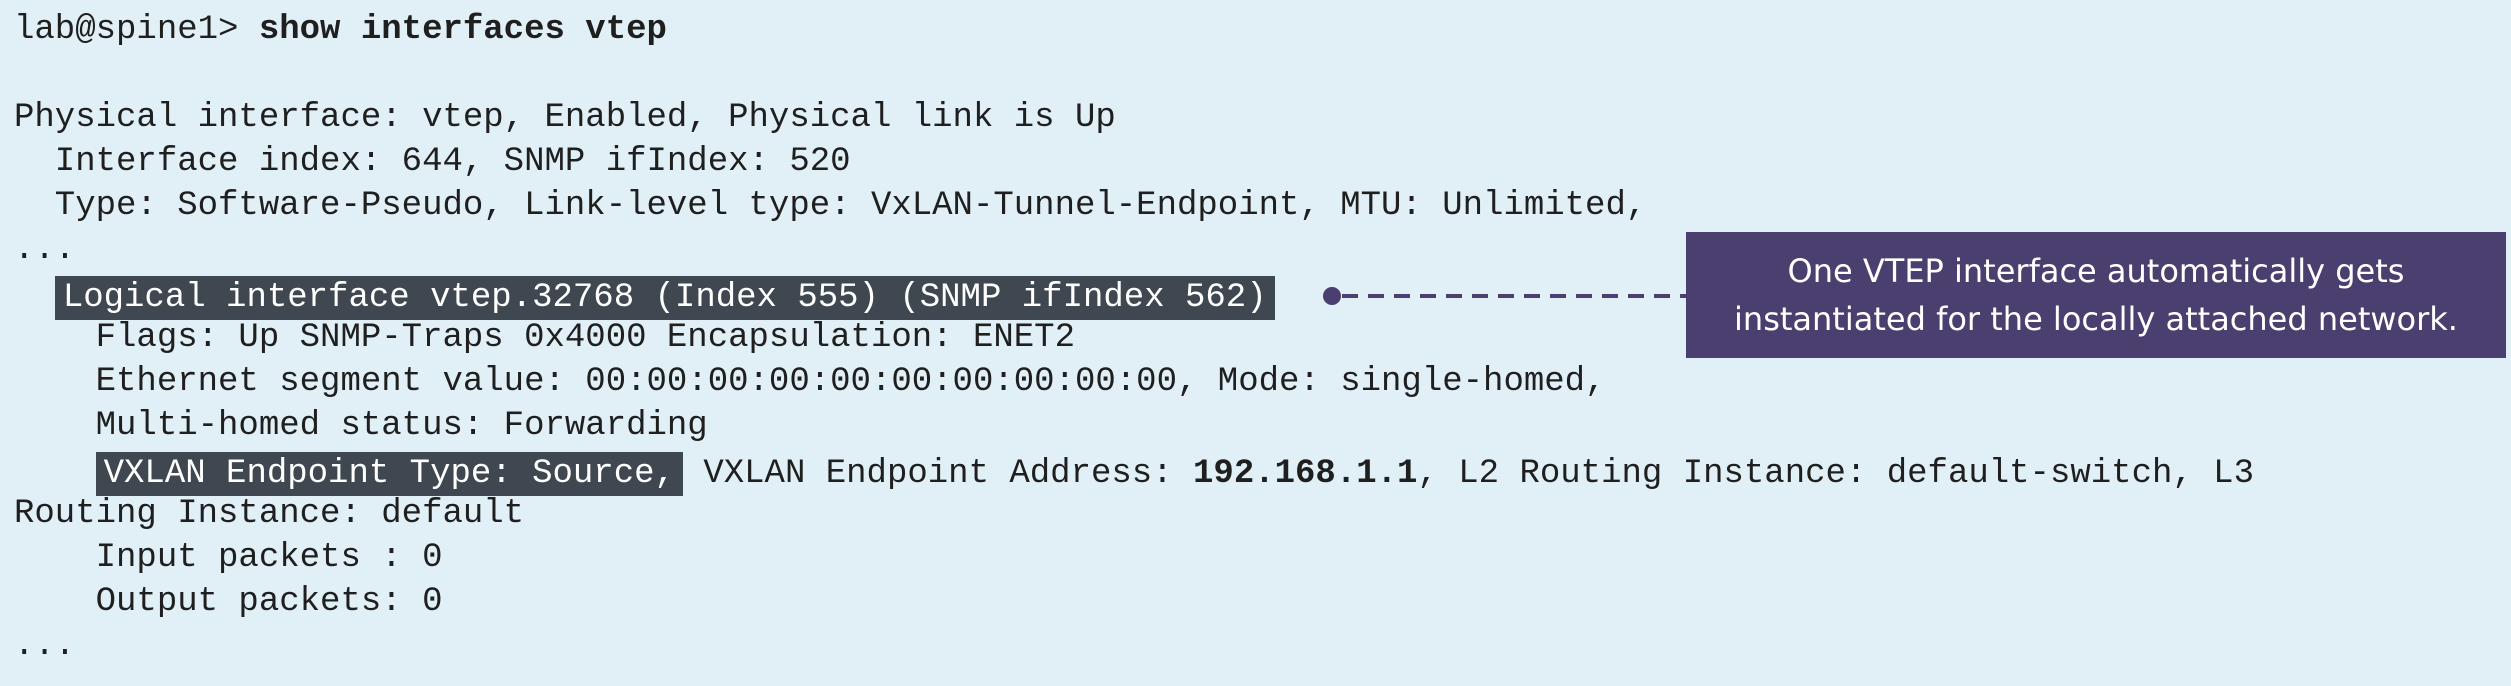 The width and height of the screenshot is (2511, 686). I want to click on multihomed-status-line: Multi-homed status: Forwarding, so click(361, 426).